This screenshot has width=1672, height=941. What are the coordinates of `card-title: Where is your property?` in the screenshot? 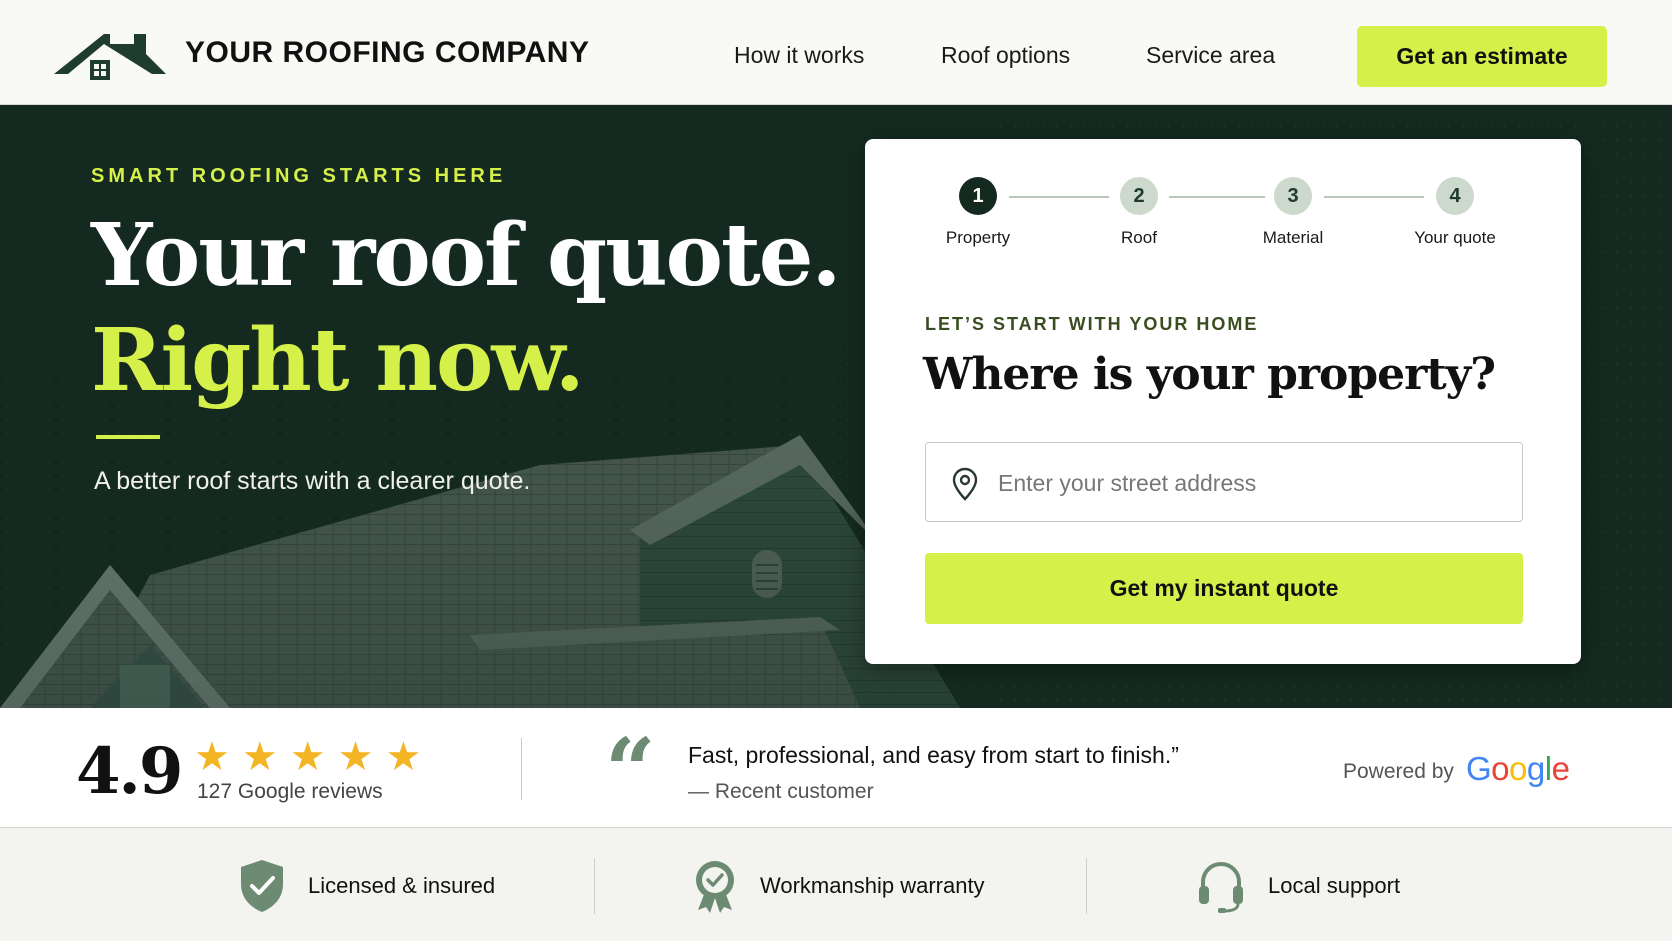 It's located at (1209, 374).